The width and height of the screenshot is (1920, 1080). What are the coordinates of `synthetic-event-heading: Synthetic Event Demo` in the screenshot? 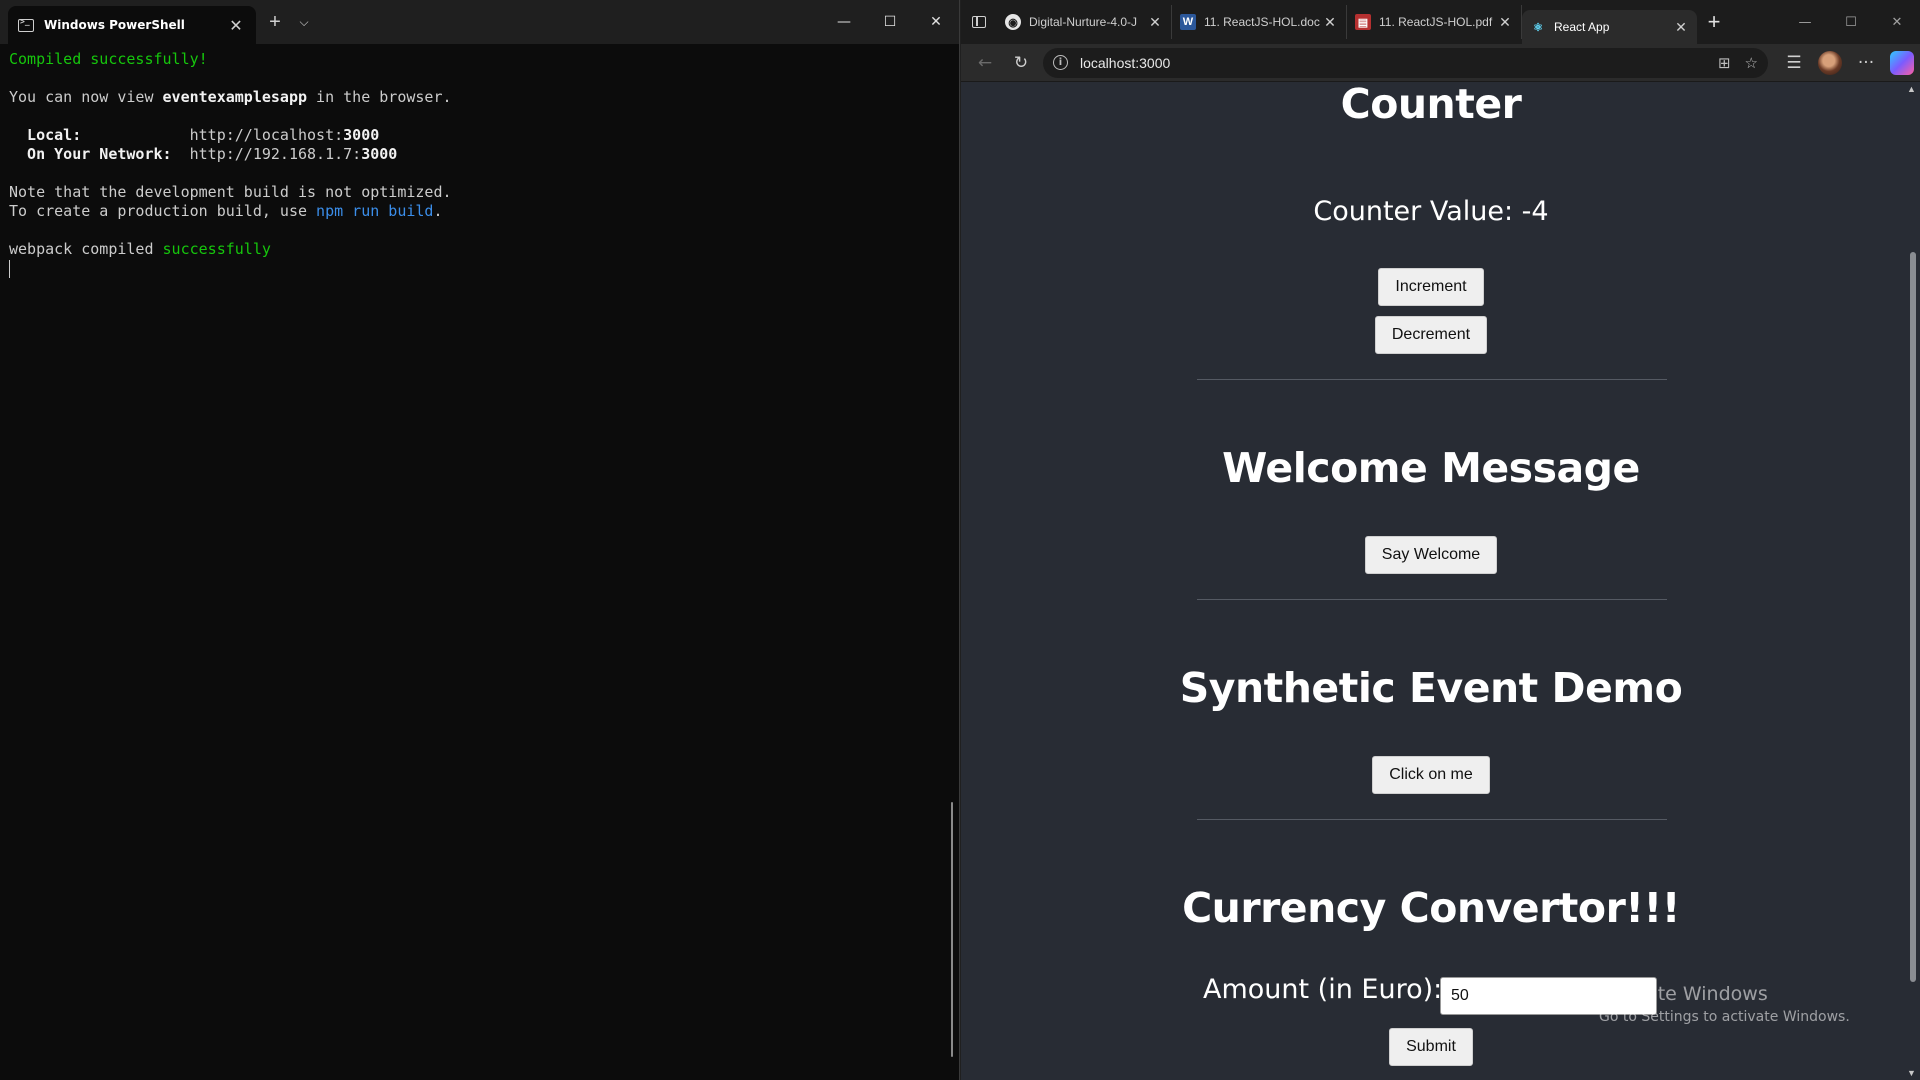 It's located at (1431, 688).